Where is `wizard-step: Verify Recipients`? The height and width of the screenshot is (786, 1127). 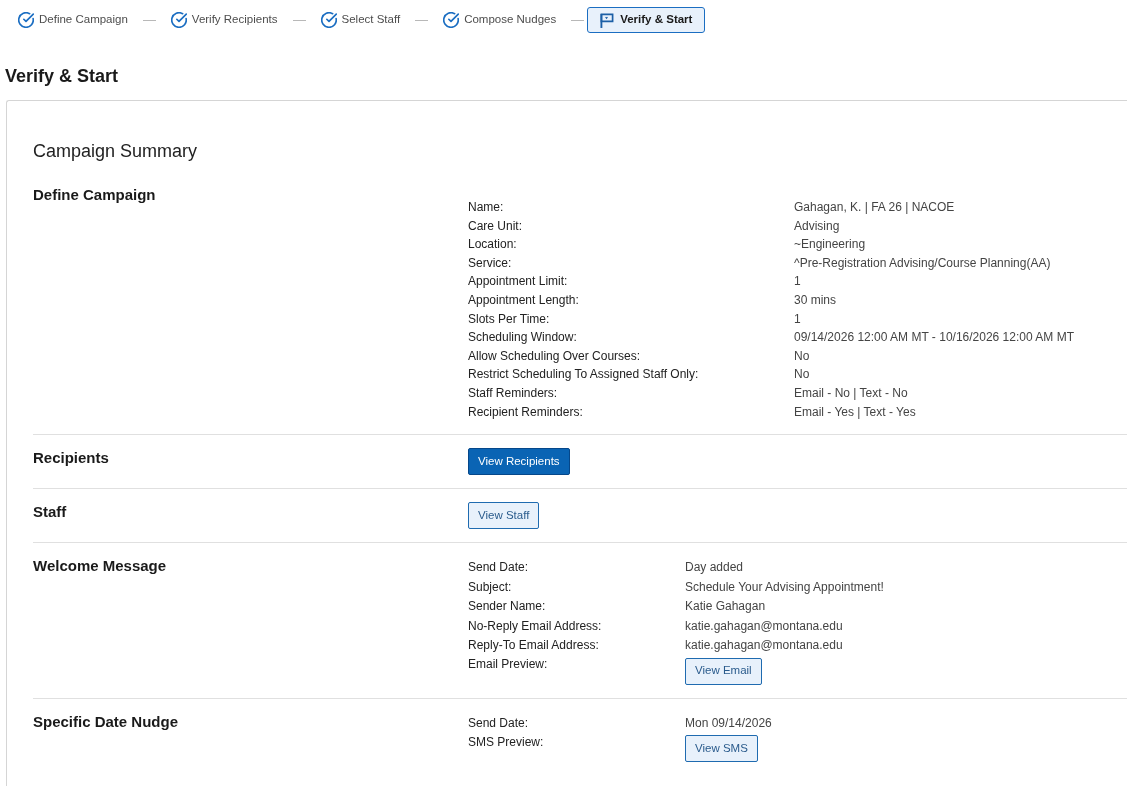 wizard-step: Verify Recipients is located at coordinates (224, 20).